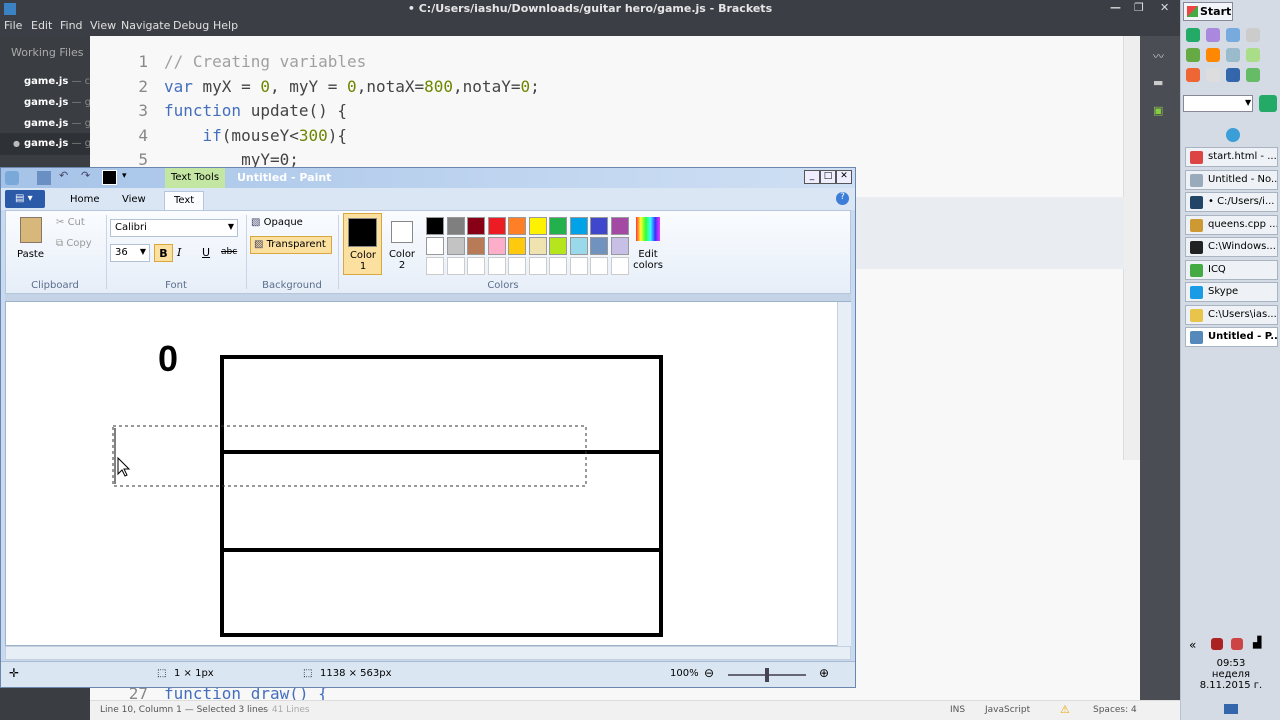 The image size is (1280, 720). Describe the element at coordinates (71, 25) in the screenshot. I see `menu-find: Find` at that location.